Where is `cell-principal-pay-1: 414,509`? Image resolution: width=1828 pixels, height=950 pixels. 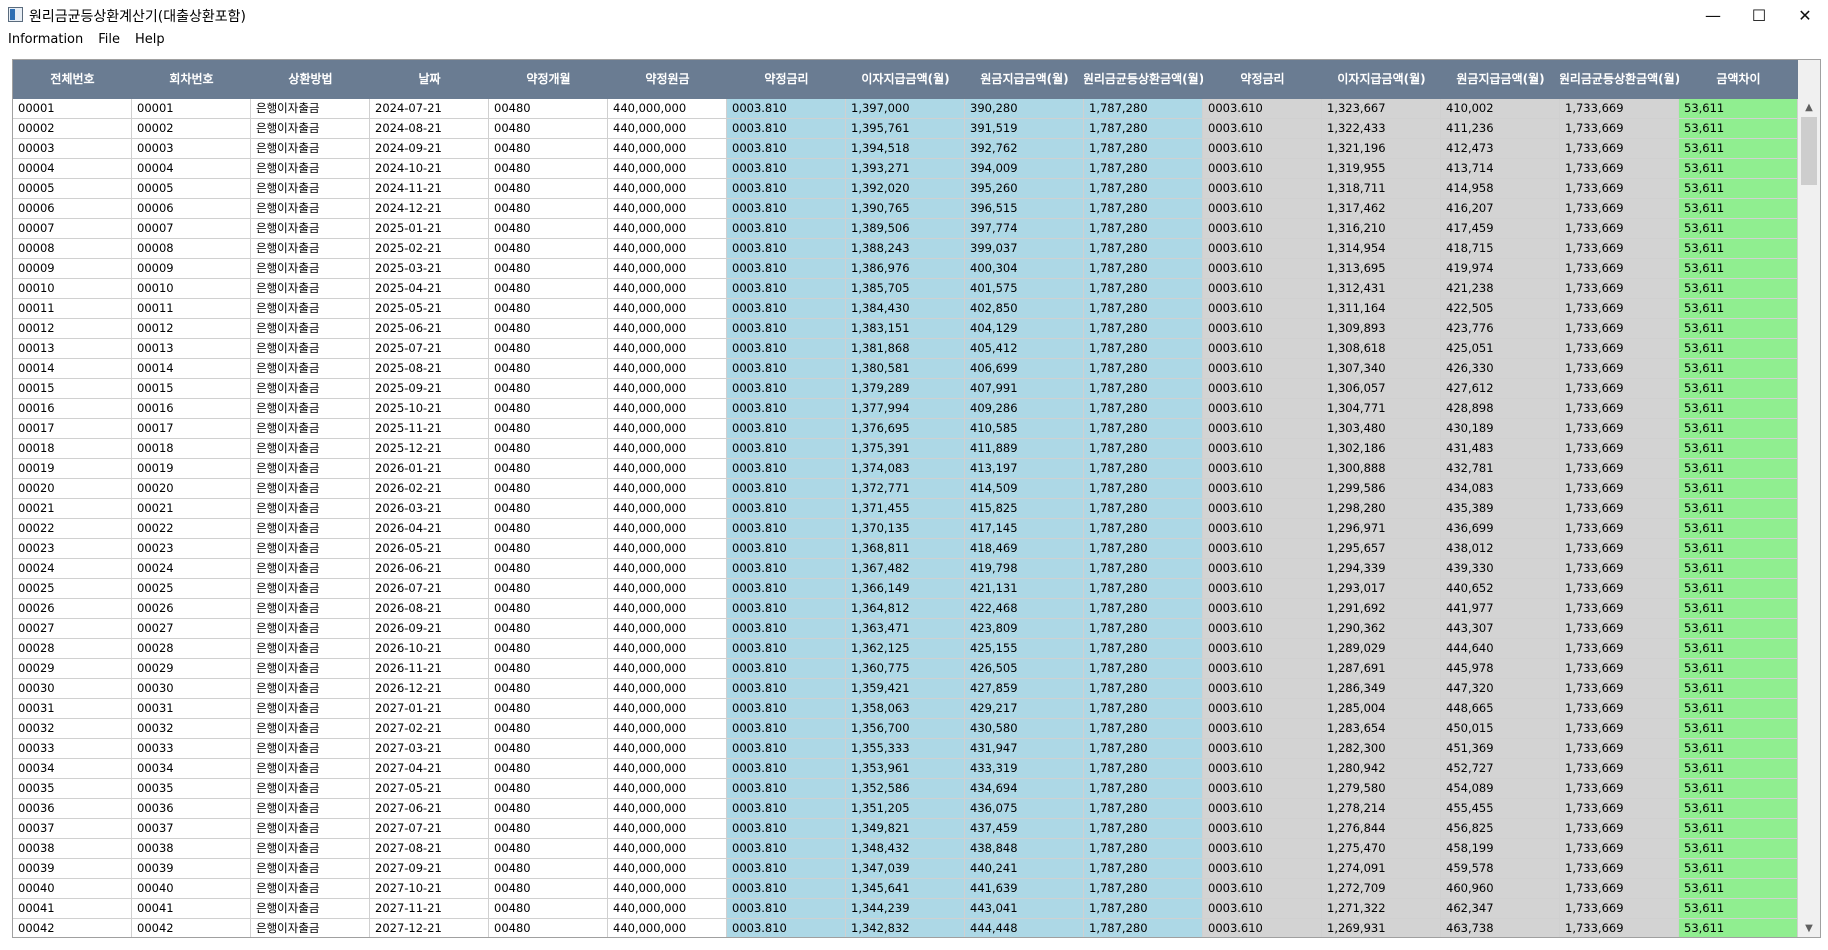 cell-principal-pay-1: 414,509 is located at coordinates (1024, 489).